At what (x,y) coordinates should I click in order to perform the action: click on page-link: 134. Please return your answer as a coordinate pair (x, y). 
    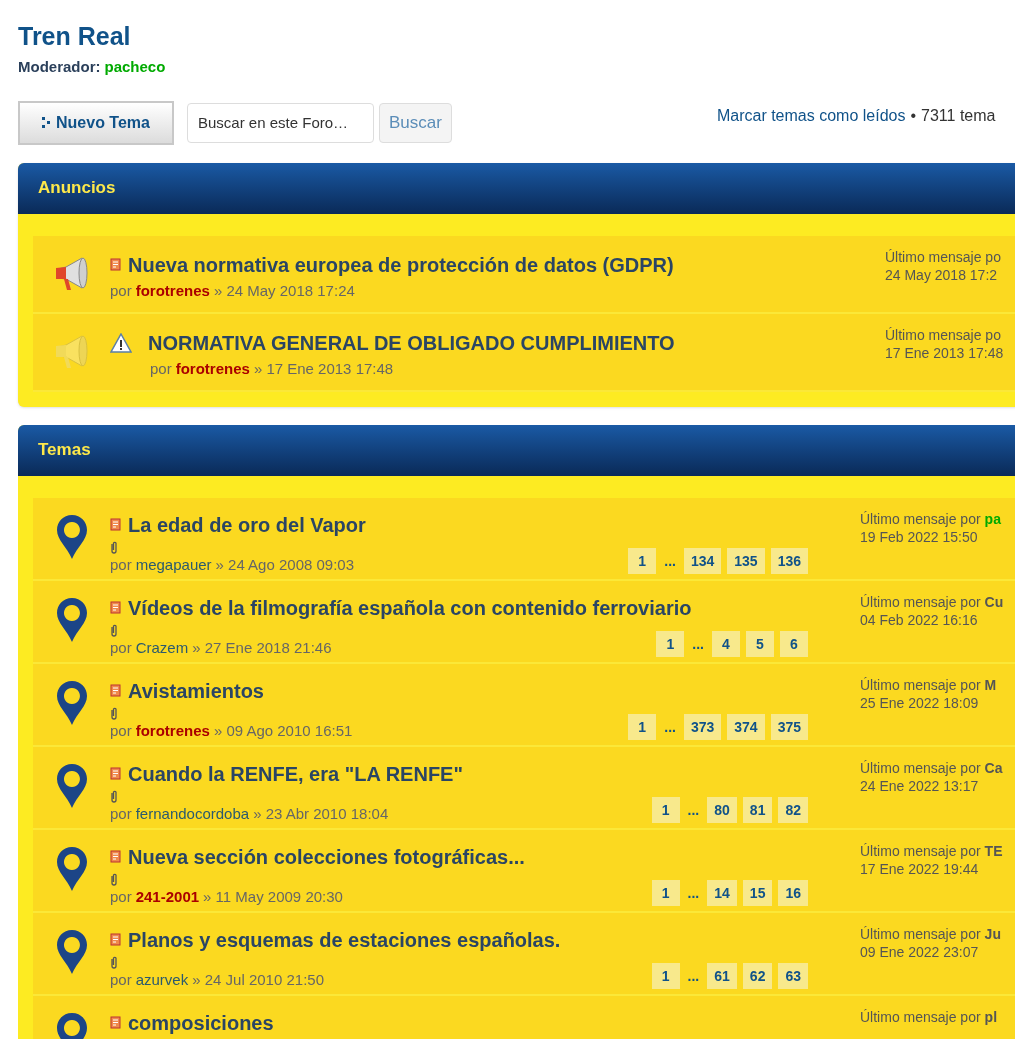
    Looking at the image, I should click on (702, 561).